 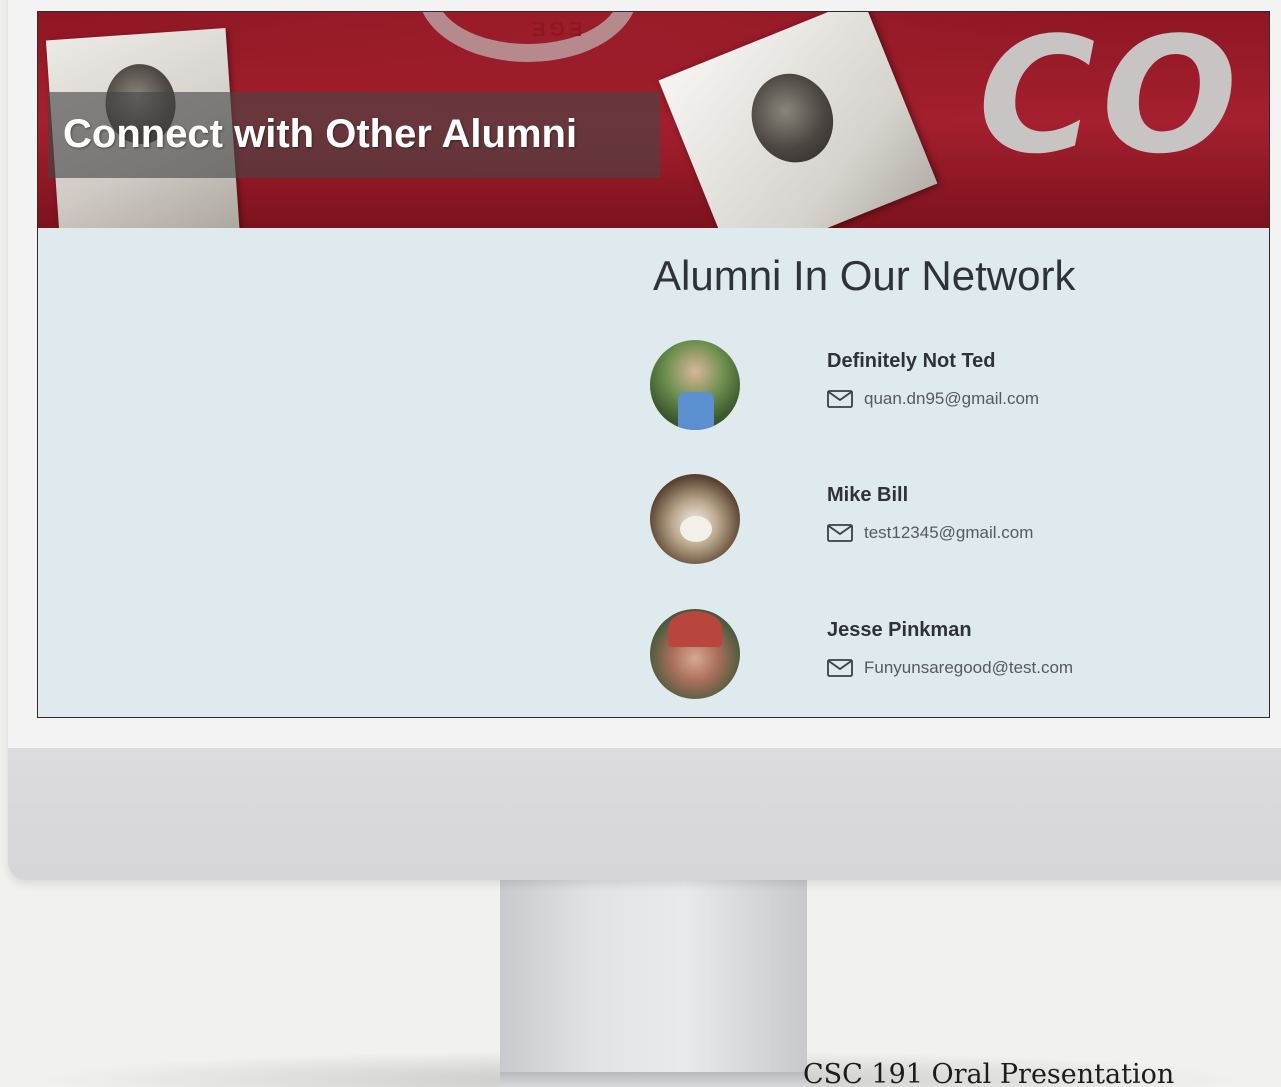 I want to click on vintage-photo-right, so click(x=798, y=120).